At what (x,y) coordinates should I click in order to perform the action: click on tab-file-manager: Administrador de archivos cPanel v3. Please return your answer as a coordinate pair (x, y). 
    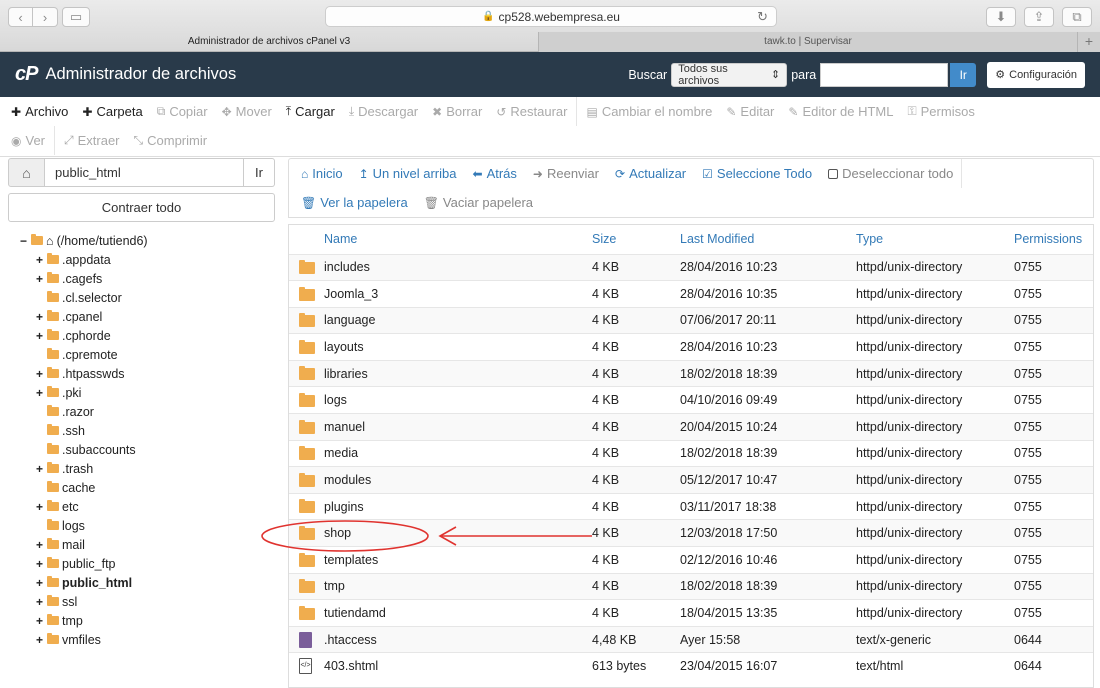
    Looking at the image, I should click on (269, 42).